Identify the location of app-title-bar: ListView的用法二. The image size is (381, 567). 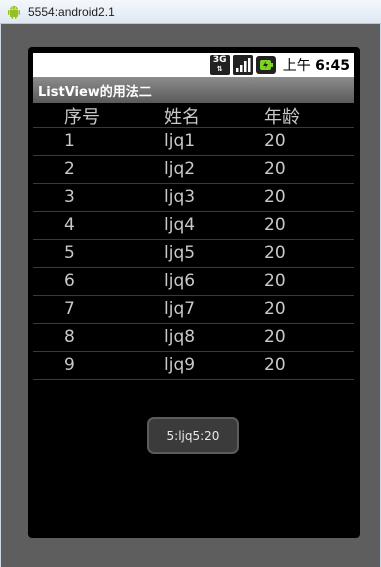
(193, 90).